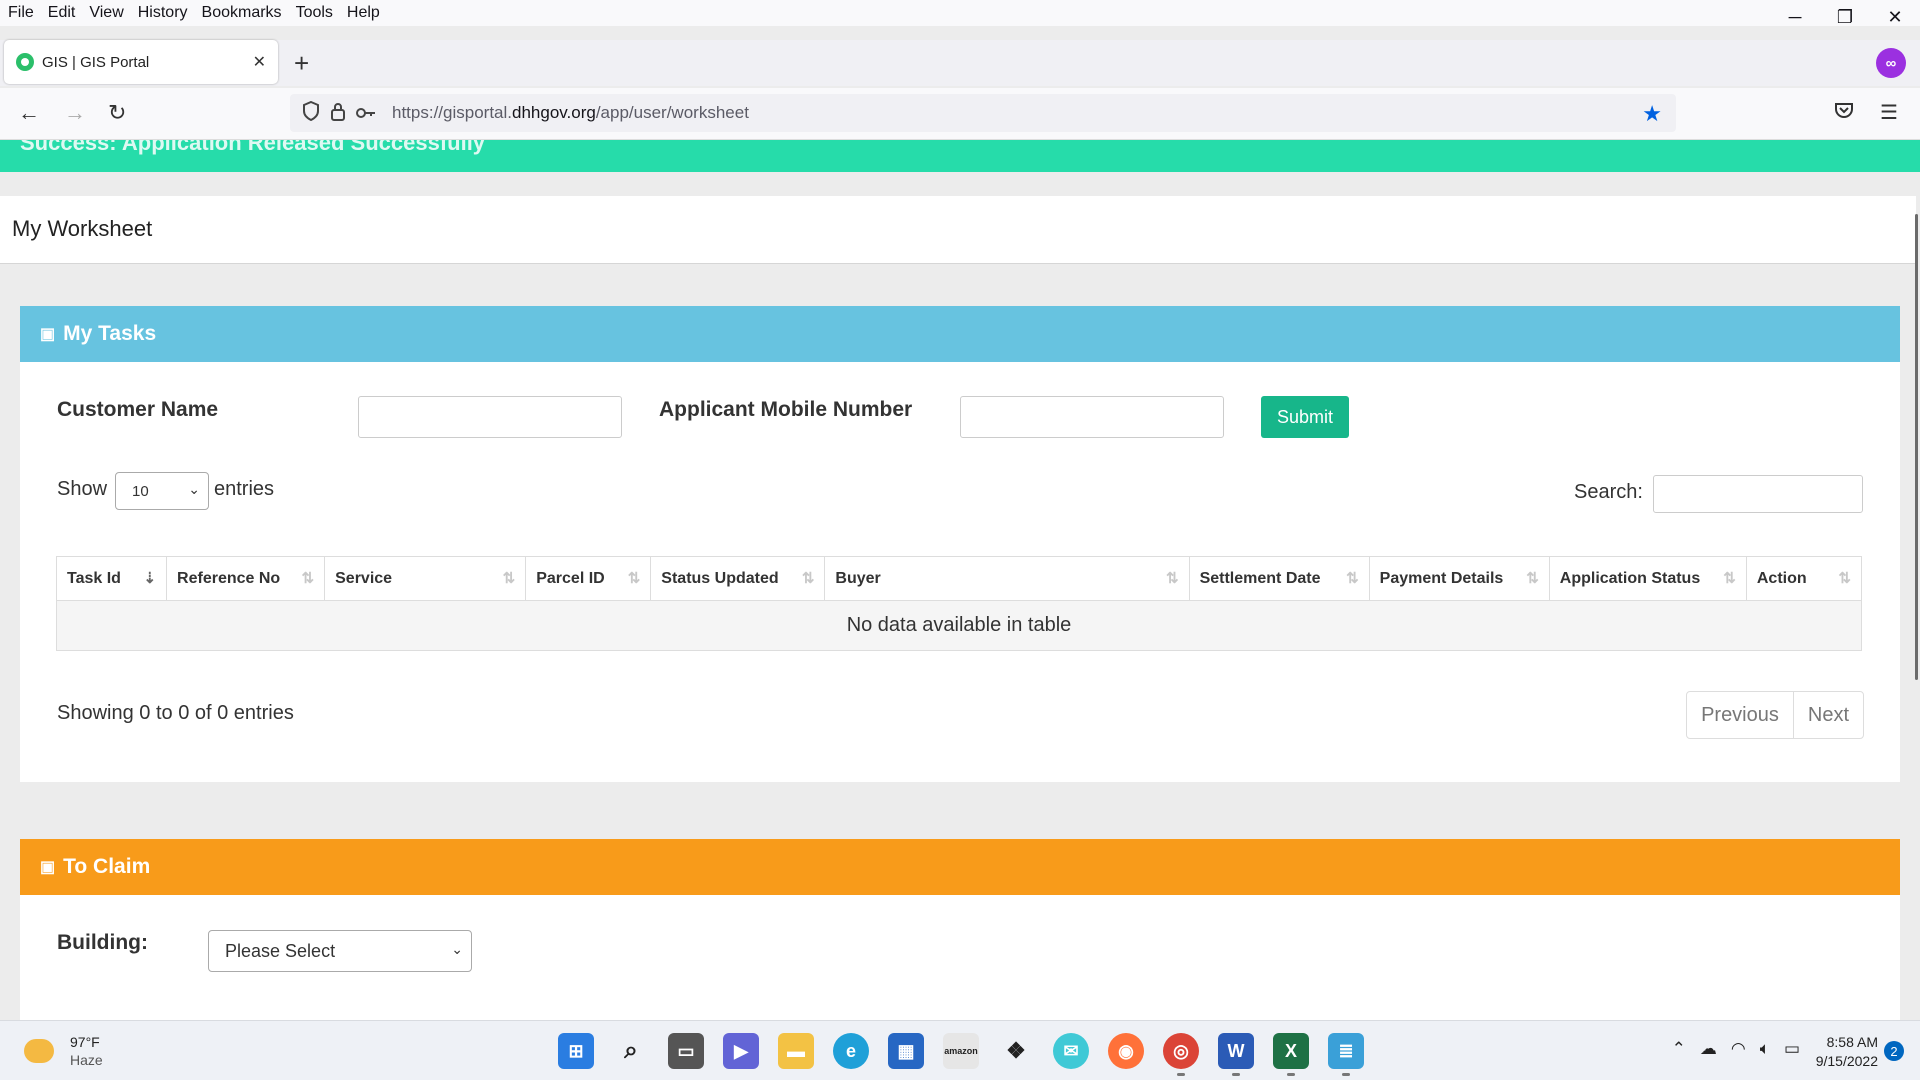 This screenshot has width=1920, height=1080. I want to click on excel-icon: X, so click(1291, 1054).